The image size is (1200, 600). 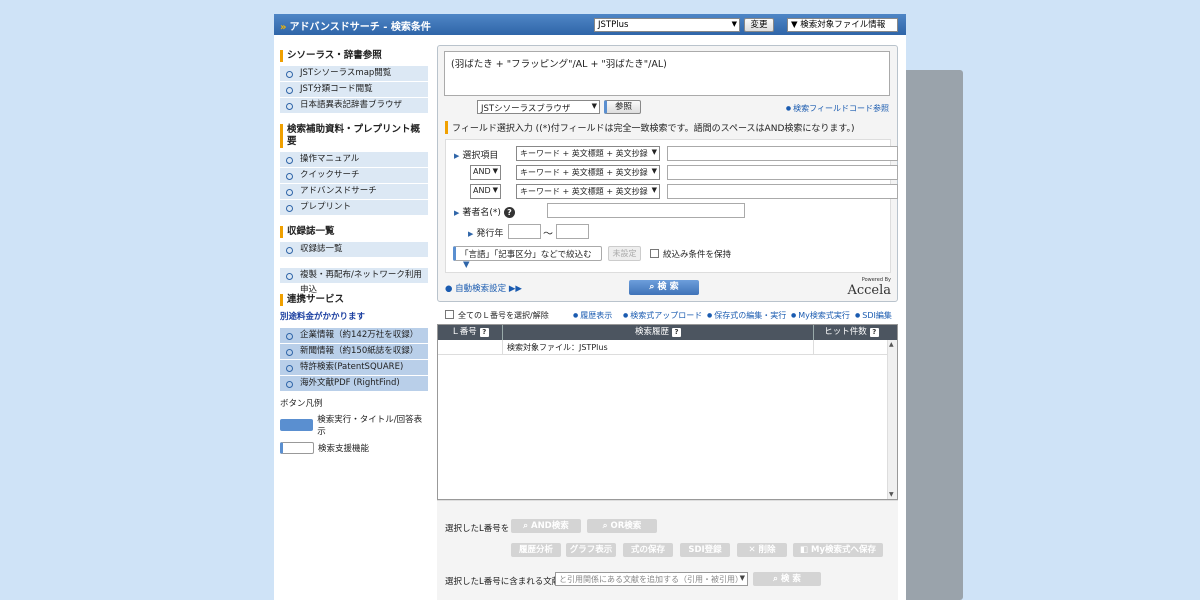 I want to click on file-info-button: ▼ 検索対象ファイル情報, so click(x=842, y=25).